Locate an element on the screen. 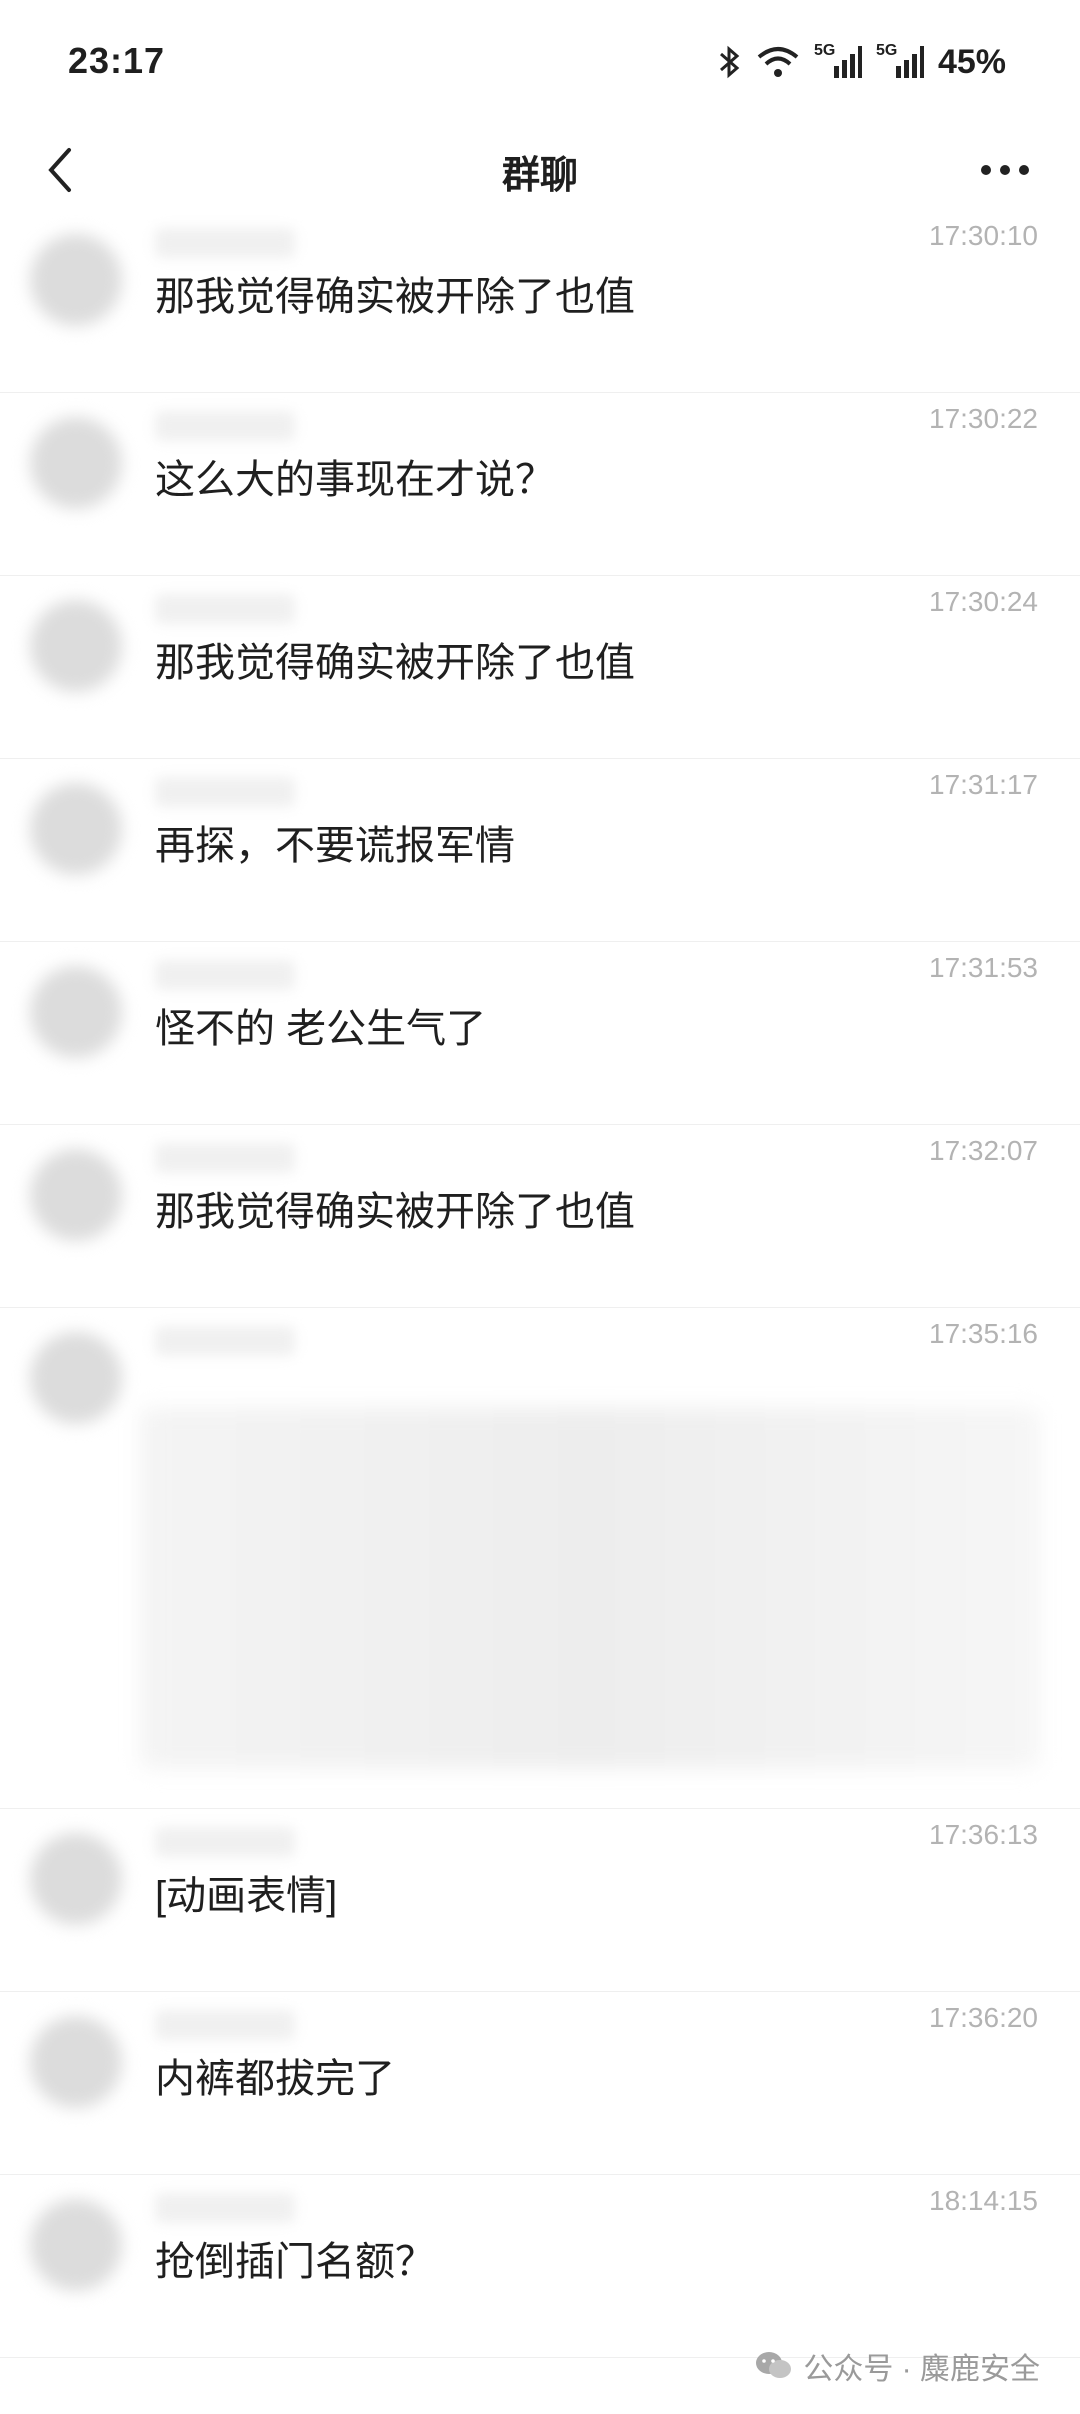  message-row: 17:30:10 那我觉得确实被开除了也值 is located at coordinates (540, 301).